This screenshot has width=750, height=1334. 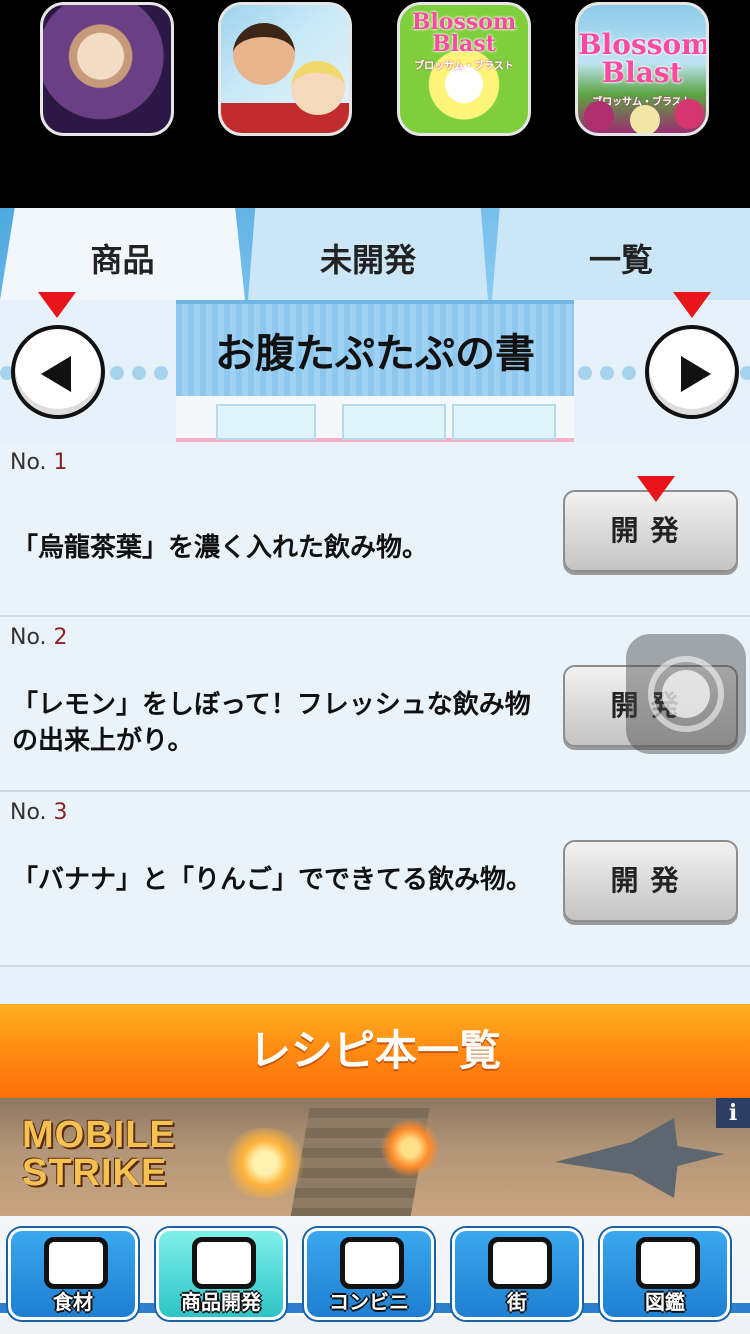 What do you see at coordinates (224, 1263) in the screenshot?
I see `roll-onigiri-icon` at bounding box center [224, 1263].